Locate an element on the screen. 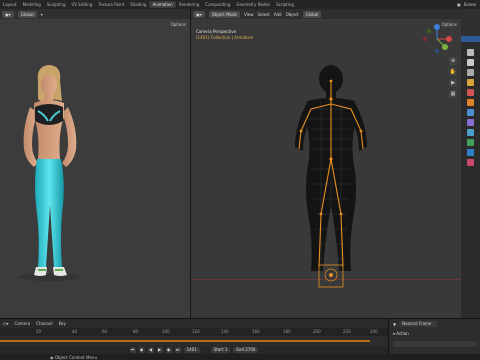 The image size is (480, 360). ruler-tick: 40 is located at coordinates (75, 331).